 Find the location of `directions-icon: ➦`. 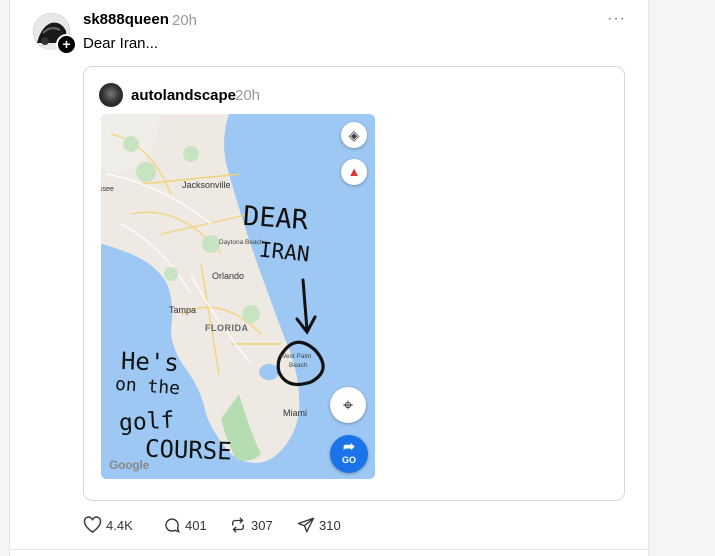

directions-icon: ➦ is located at coordinates (349, 446).